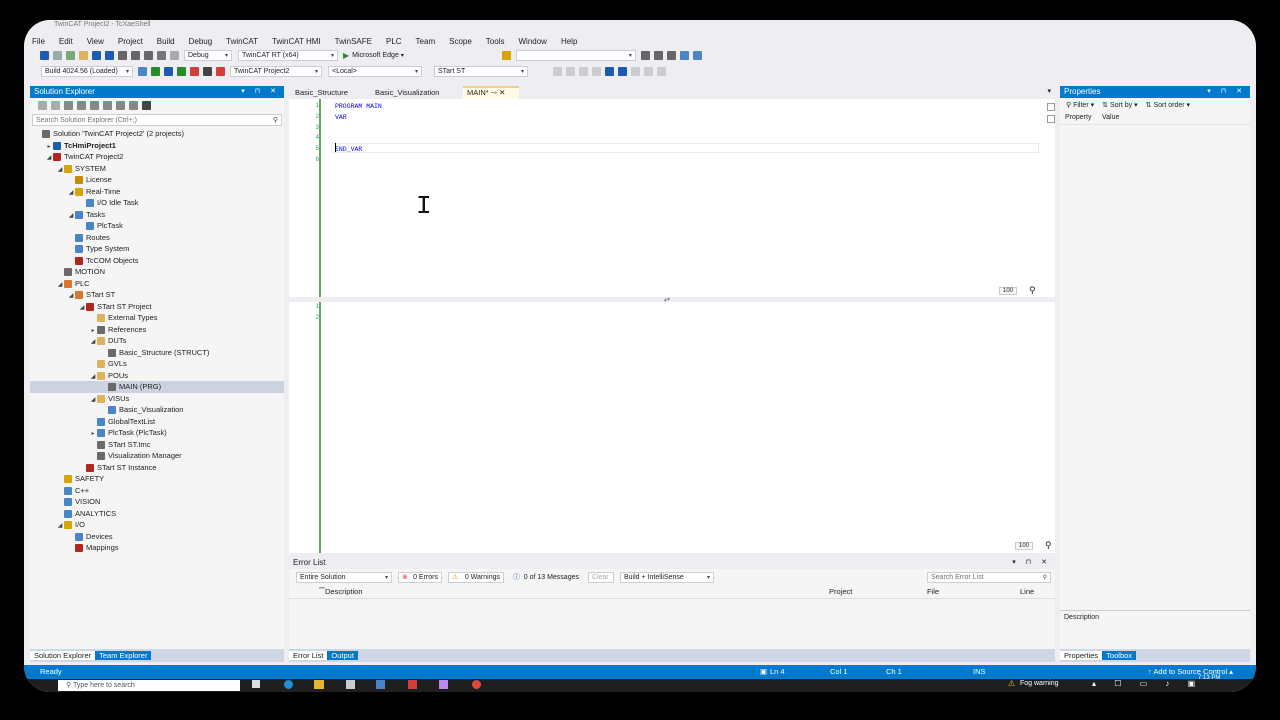 This screenshot has height=720, width=1280. Describe the element at coordinates (157, 376) in the screenshot. I see `tree-item: ◢ POUs` at that location.